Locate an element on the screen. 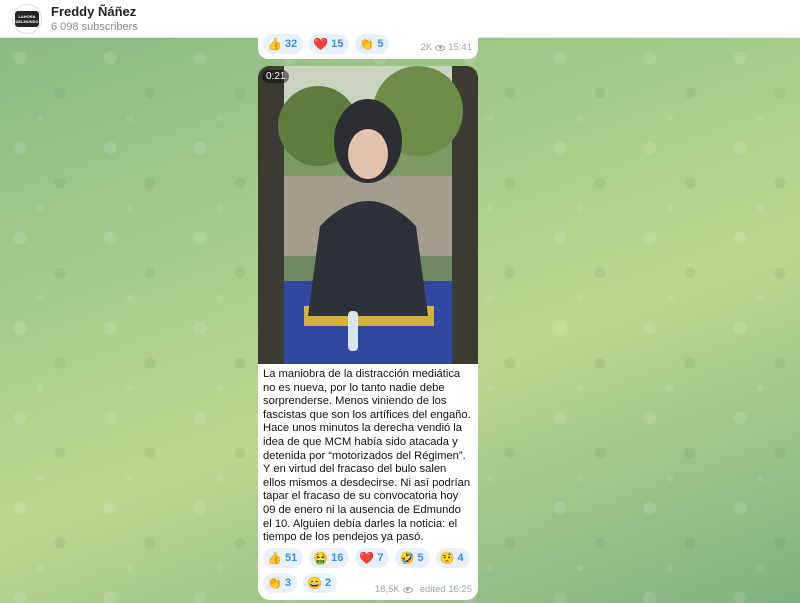  reaction-count: 15 is located at coordinates (337, 44).